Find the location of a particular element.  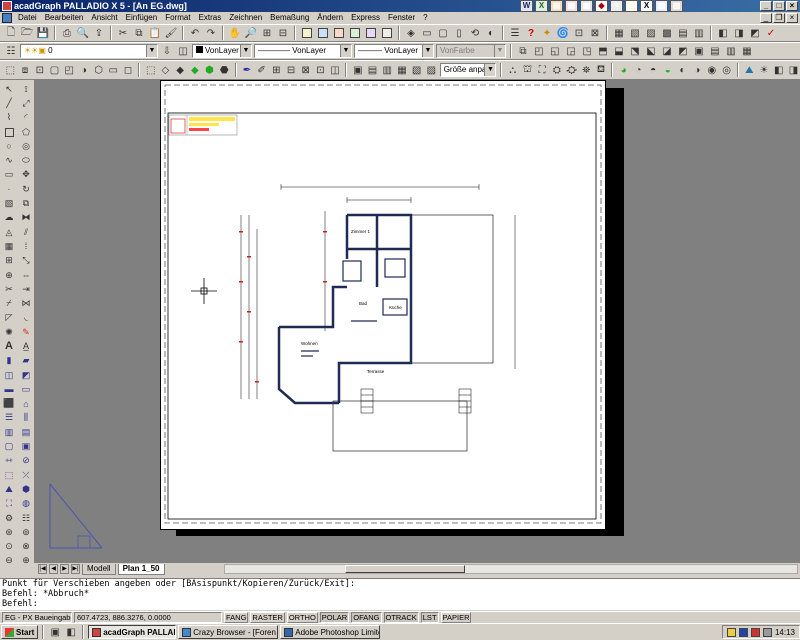

symbol-icon: ⊗ is located at coordinates (26, 547).